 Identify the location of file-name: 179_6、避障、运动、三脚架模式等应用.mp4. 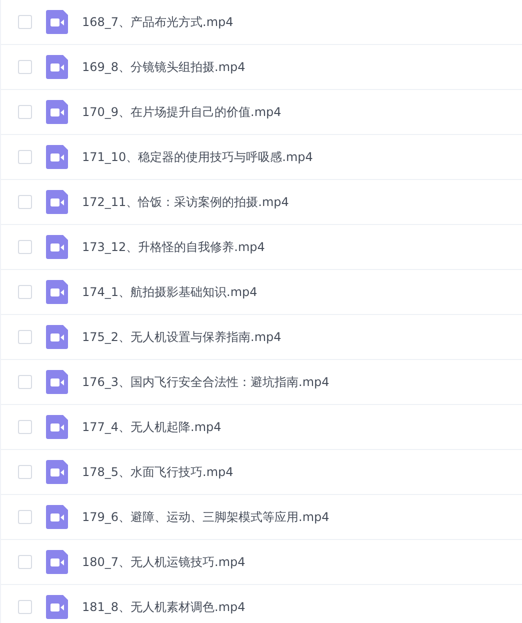
(206, 517).